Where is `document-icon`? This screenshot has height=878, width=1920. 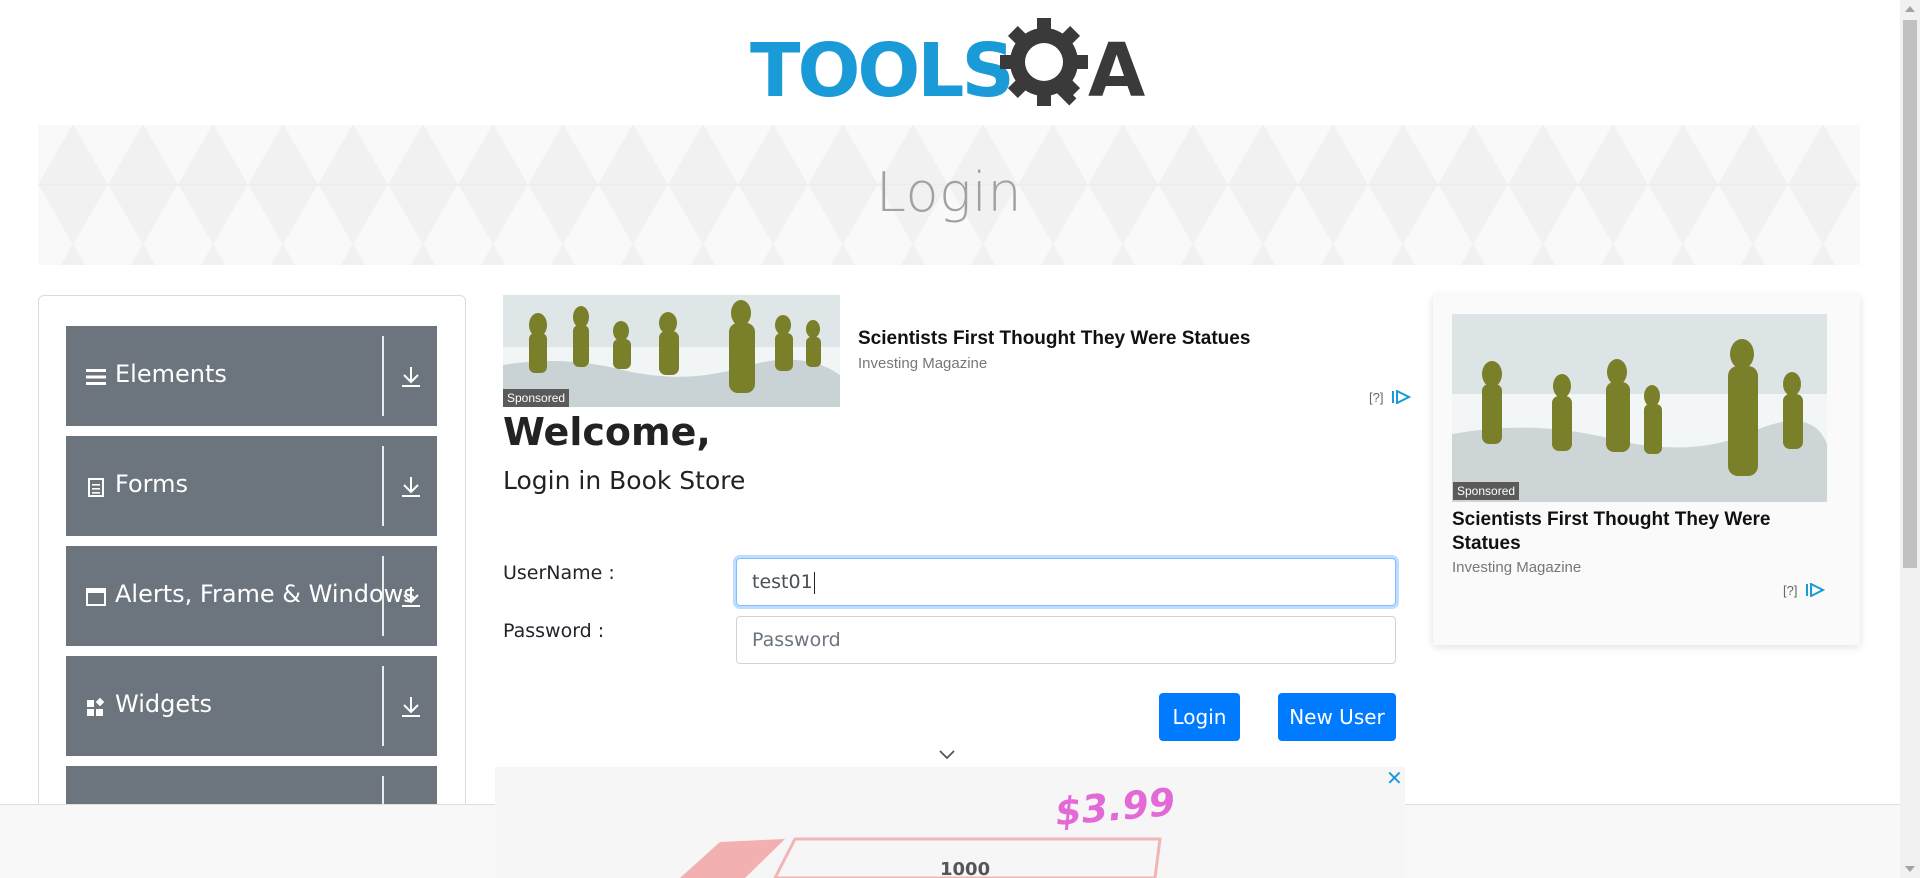
document-icon is located at coordinates (96, 487).